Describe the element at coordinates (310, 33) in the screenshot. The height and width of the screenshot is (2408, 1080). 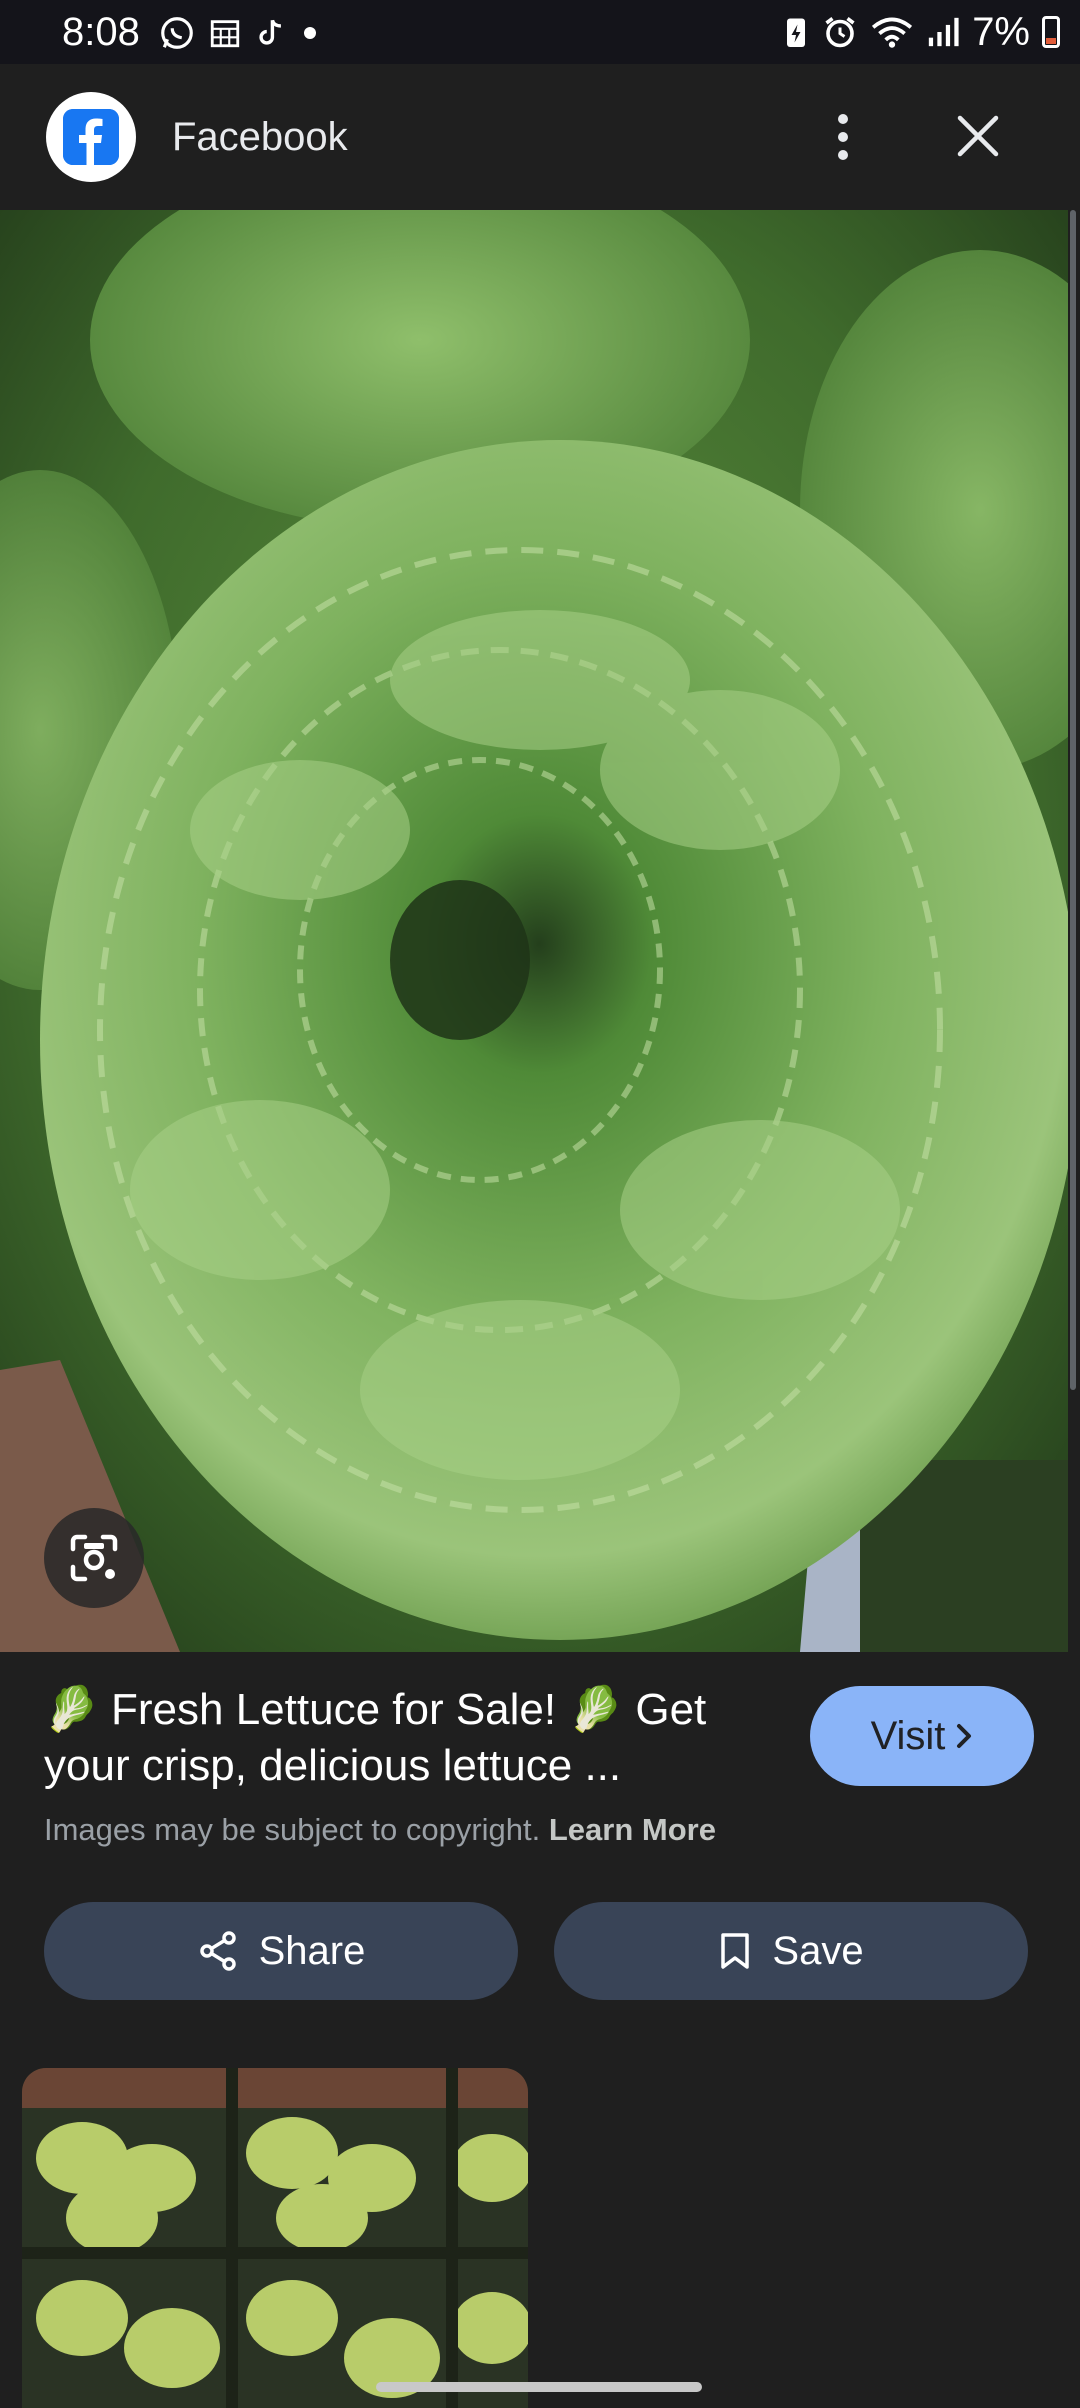
I see `dot-icon` at that location.